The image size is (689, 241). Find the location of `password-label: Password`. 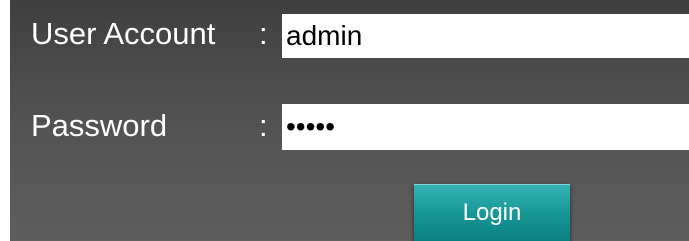

password-label: Password is located at coordinates (99, 125).